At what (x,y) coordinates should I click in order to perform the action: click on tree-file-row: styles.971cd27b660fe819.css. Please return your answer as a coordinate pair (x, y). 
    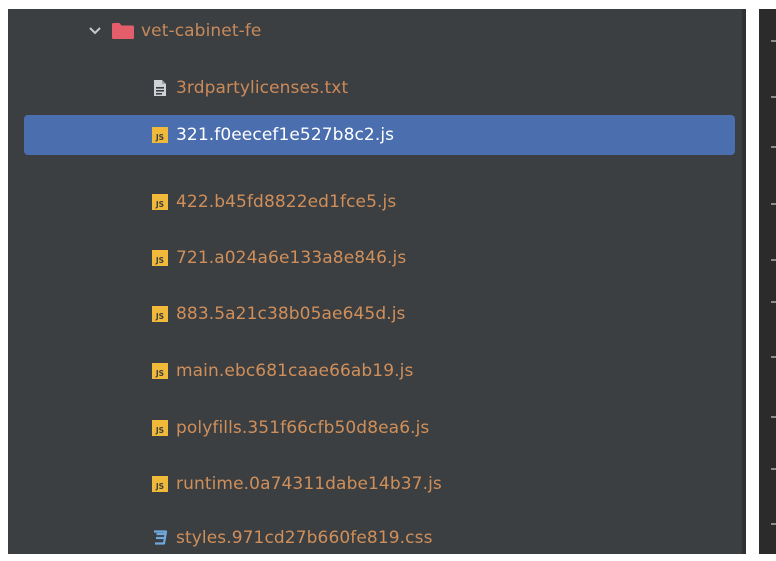
    Looking at the image, I should click on (292, 536).